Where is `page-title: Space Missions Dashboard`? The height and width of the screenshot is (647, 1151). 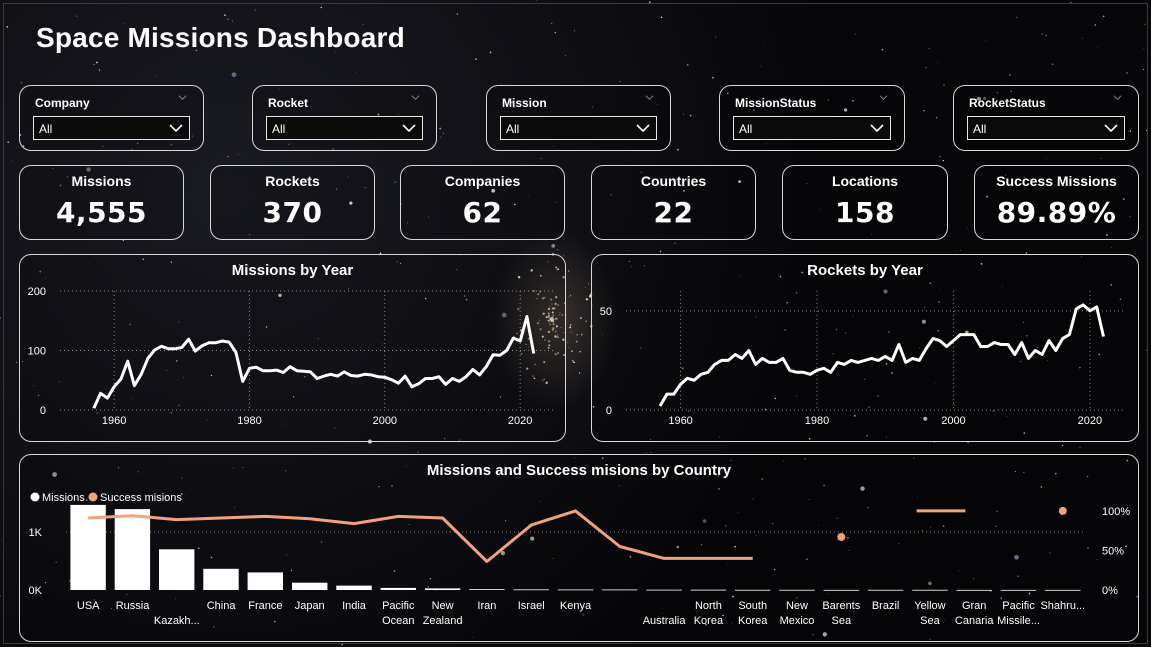
page-title: Space Missions Dashboard is located at coordinates (220, 37).